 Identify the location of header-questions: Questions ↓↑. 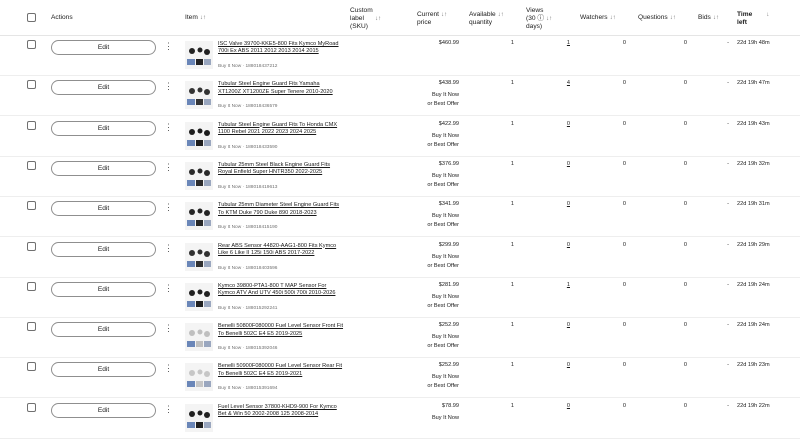
(657, 18).